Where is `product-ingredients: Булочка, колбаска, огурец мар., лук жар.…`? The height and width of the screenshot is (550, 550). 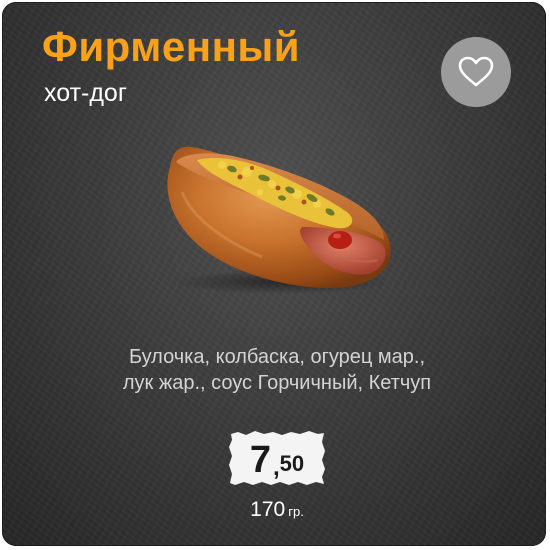 product-ingredients: Булочка, колбаска, огурец мар., лук жар.… is located at coordinates (277, 370).